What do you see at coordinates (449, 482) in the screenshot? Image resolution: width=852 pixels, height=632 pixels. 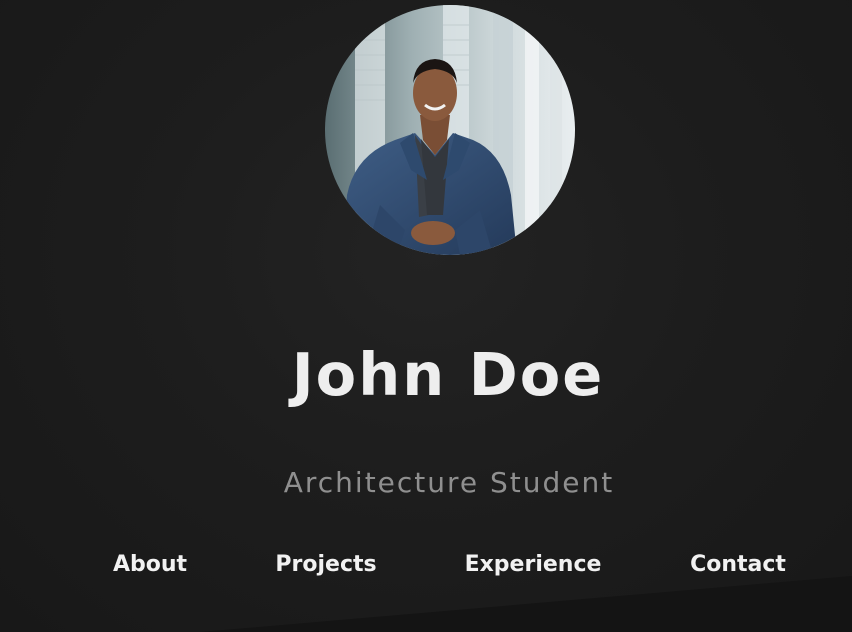 I see `profile-title: Architecture Student` at bounding box center [449, 482].